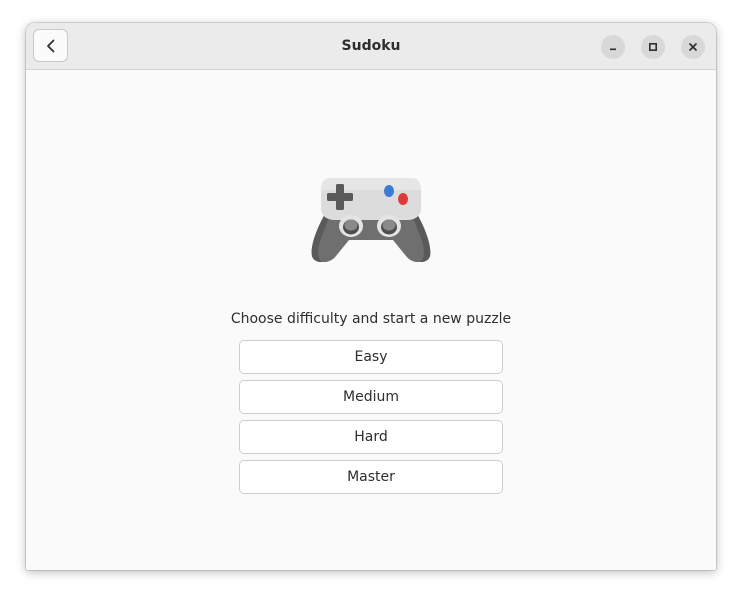  What do you see at coordinates (371, 220) in the screenshot?
I see `gamepad-icon` at bounding box center [371, 220].